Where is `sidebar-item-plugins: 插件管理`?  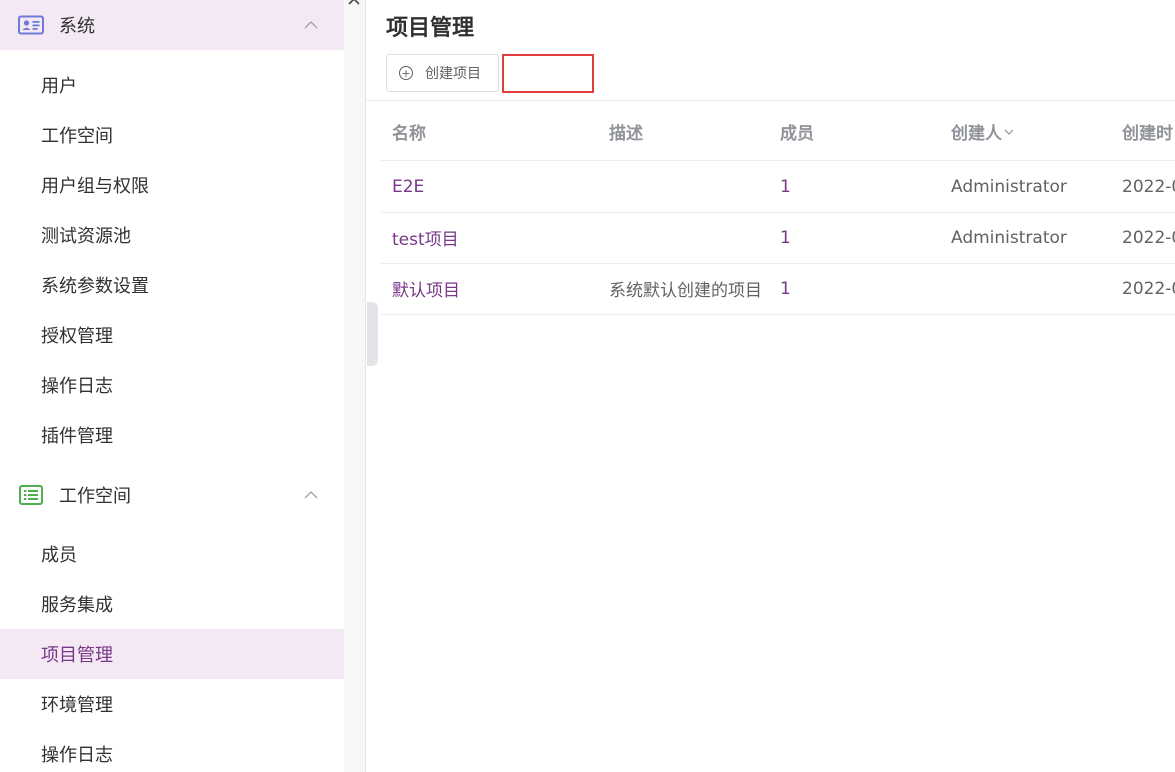 sidebar-item-plugins: 插件管理 is located at coordinates (172, 435).